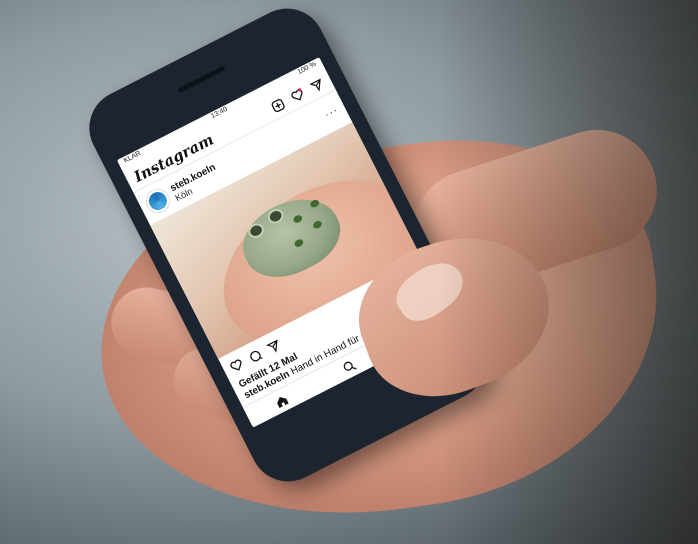  I want to click on phone-speaker, so click(201, 79).